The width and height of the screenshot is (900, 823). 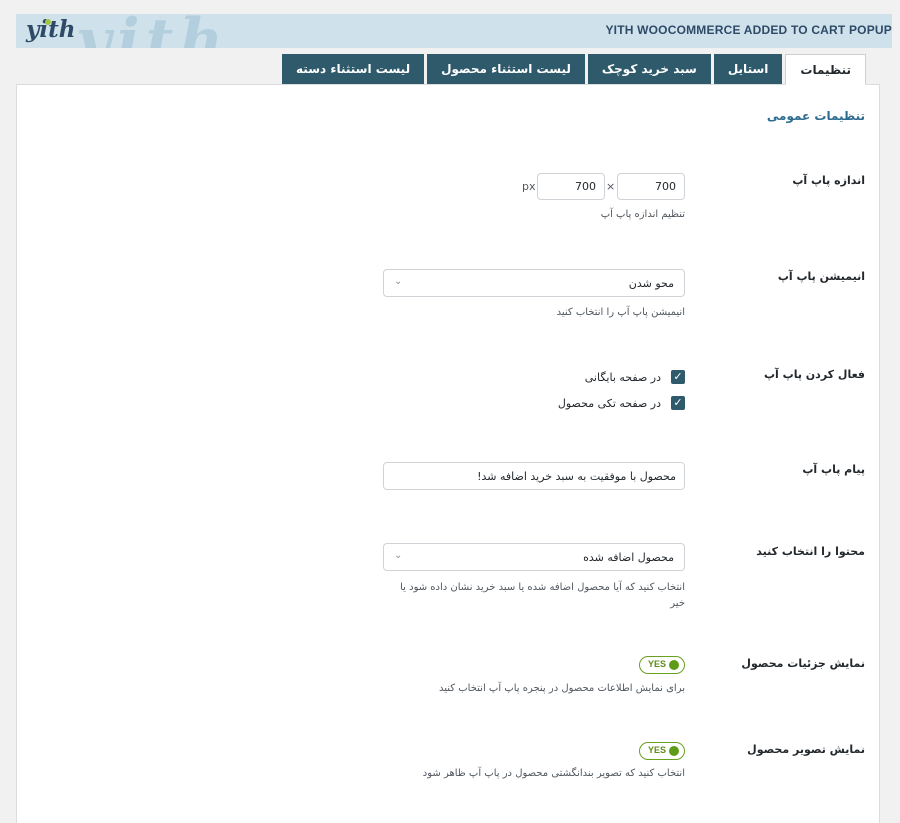 What do you see at coordinates (662, 665) in the screenshot?
I see `show-details-toggle: YES` at bounding box center [662, 665].